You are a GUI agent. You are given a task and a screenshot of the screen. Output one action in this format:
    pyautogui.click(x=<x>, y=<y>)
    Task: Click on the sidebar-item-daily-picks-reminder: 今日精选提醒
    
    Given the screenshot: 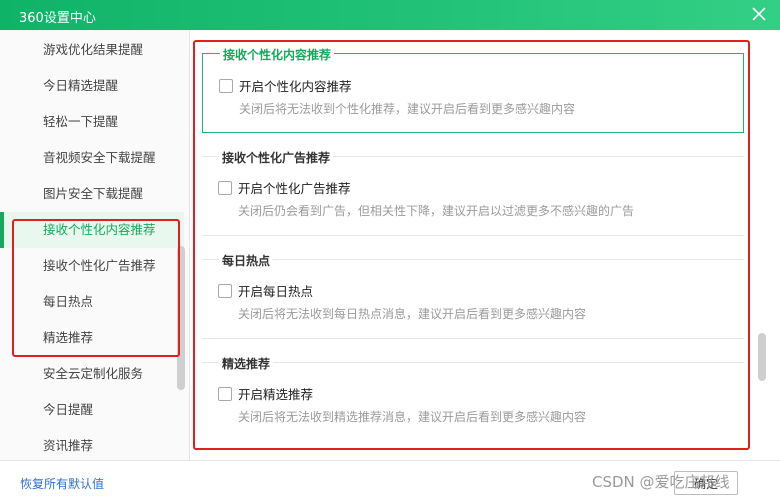 What is the action you would take?
    pyautogui.click(x=92, y=86)
    